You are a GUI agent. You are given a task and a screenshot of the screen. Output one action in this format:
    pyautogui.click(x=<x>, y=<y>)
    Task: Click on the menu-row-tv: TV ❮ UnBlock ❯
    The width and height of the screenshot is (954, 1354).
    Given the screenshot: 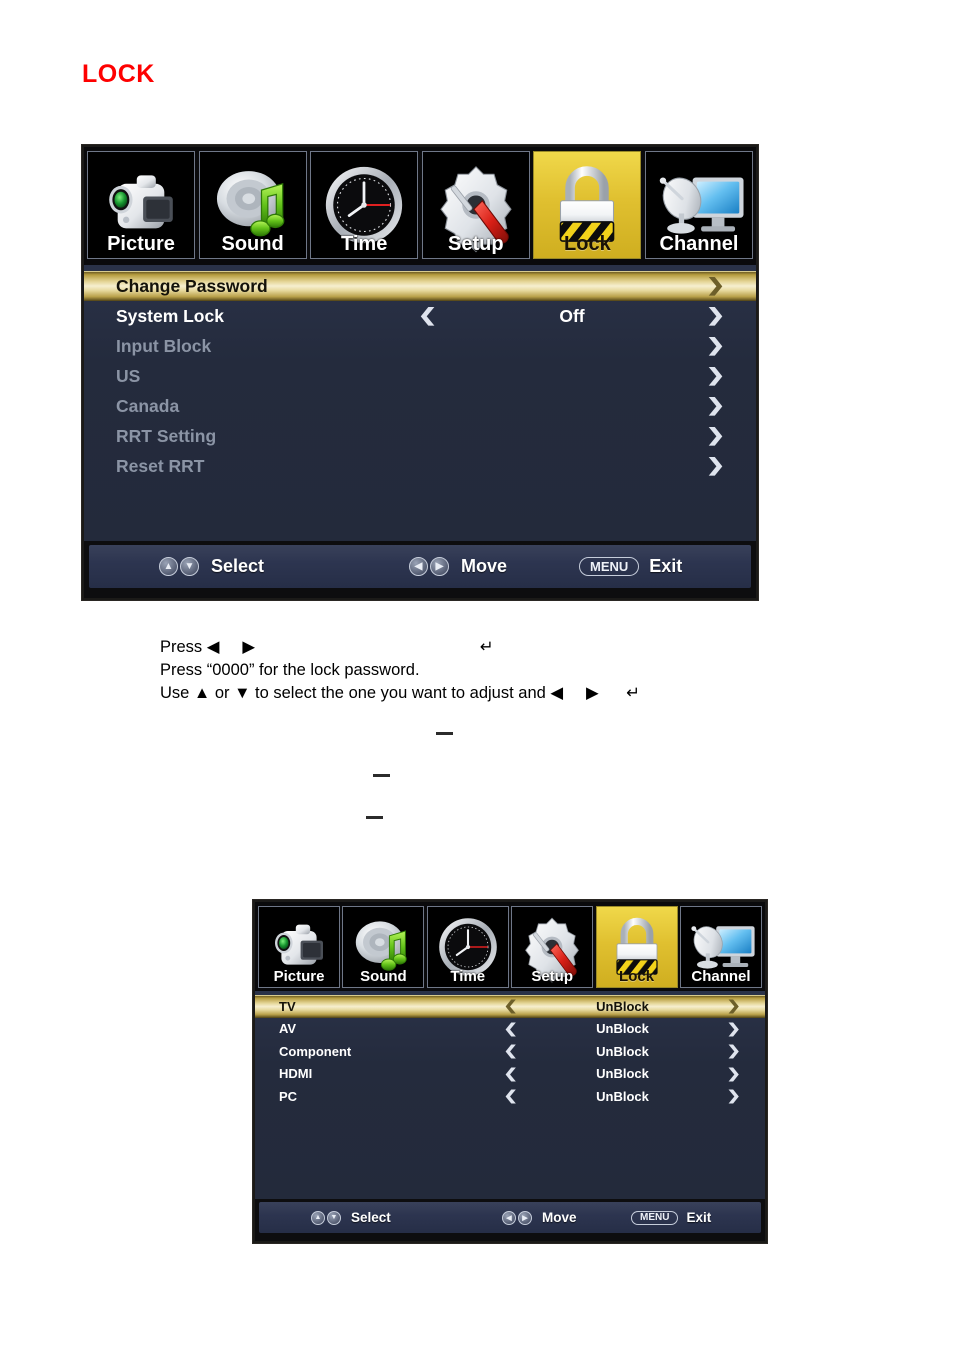 What is the action you would take?
    pyautogui.click(x=510, y=1006)
    